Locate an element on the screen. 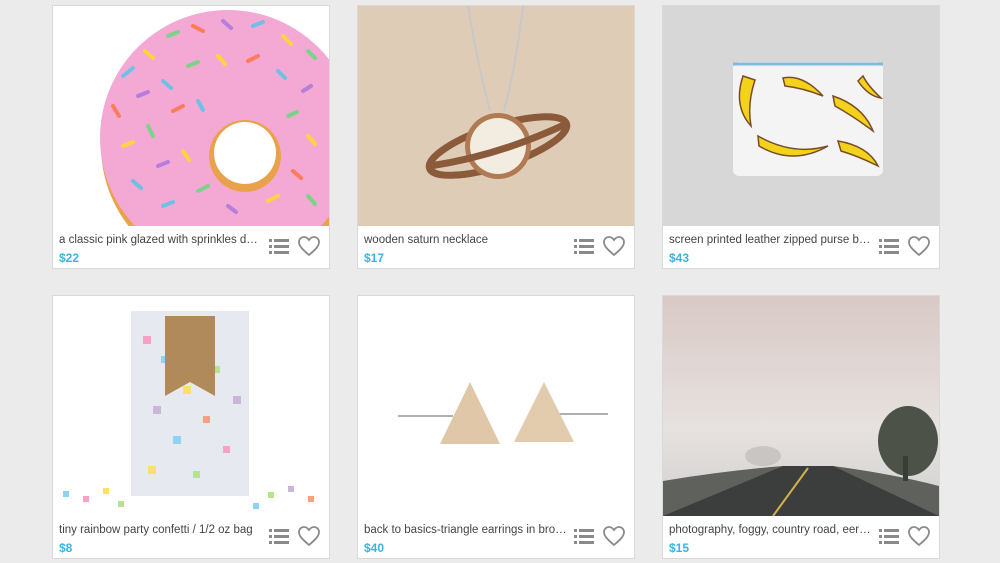 The width and height of the screenshot is (1000, 563). donut-image is located at coordinates (191, 116).